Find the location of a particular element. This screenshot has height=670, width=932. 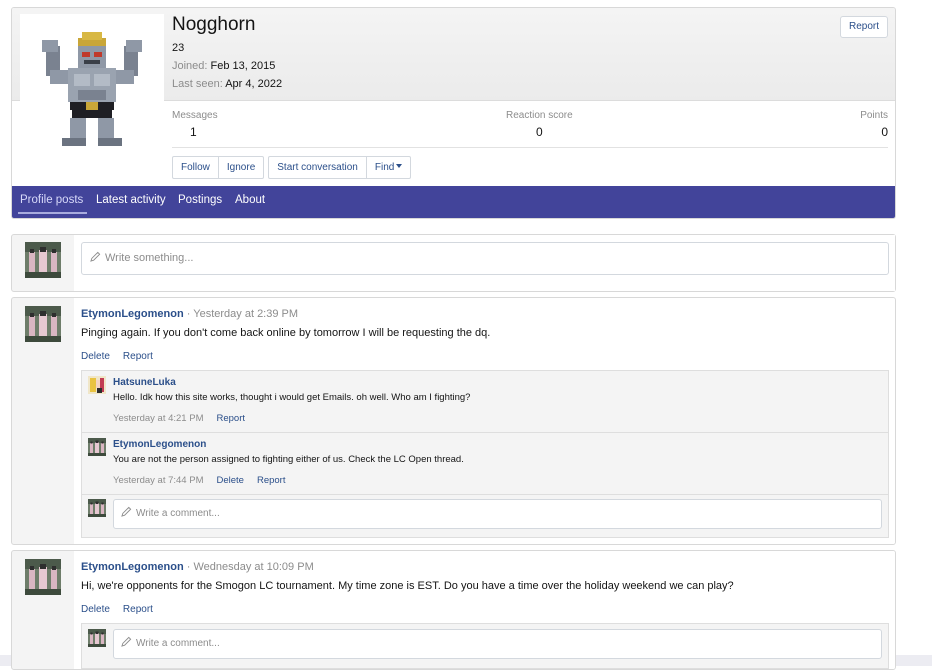

find-dropdown-button: Find is located at coordinates (389, 167).